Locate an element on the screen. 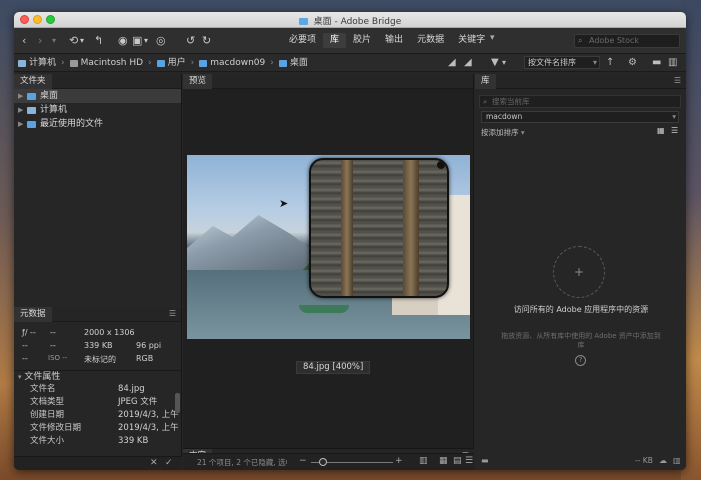 This screenshot has width=701, height=480. open-in-camera-raw-icon: ◎ is located at coordinates (161, 40).